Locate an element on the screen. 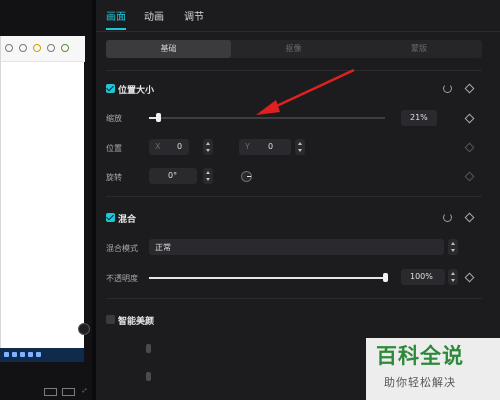 The height and width of the screenshot is (400, 500). preview-bottom-bar: ⤢ is located at coordinates (46, 392).